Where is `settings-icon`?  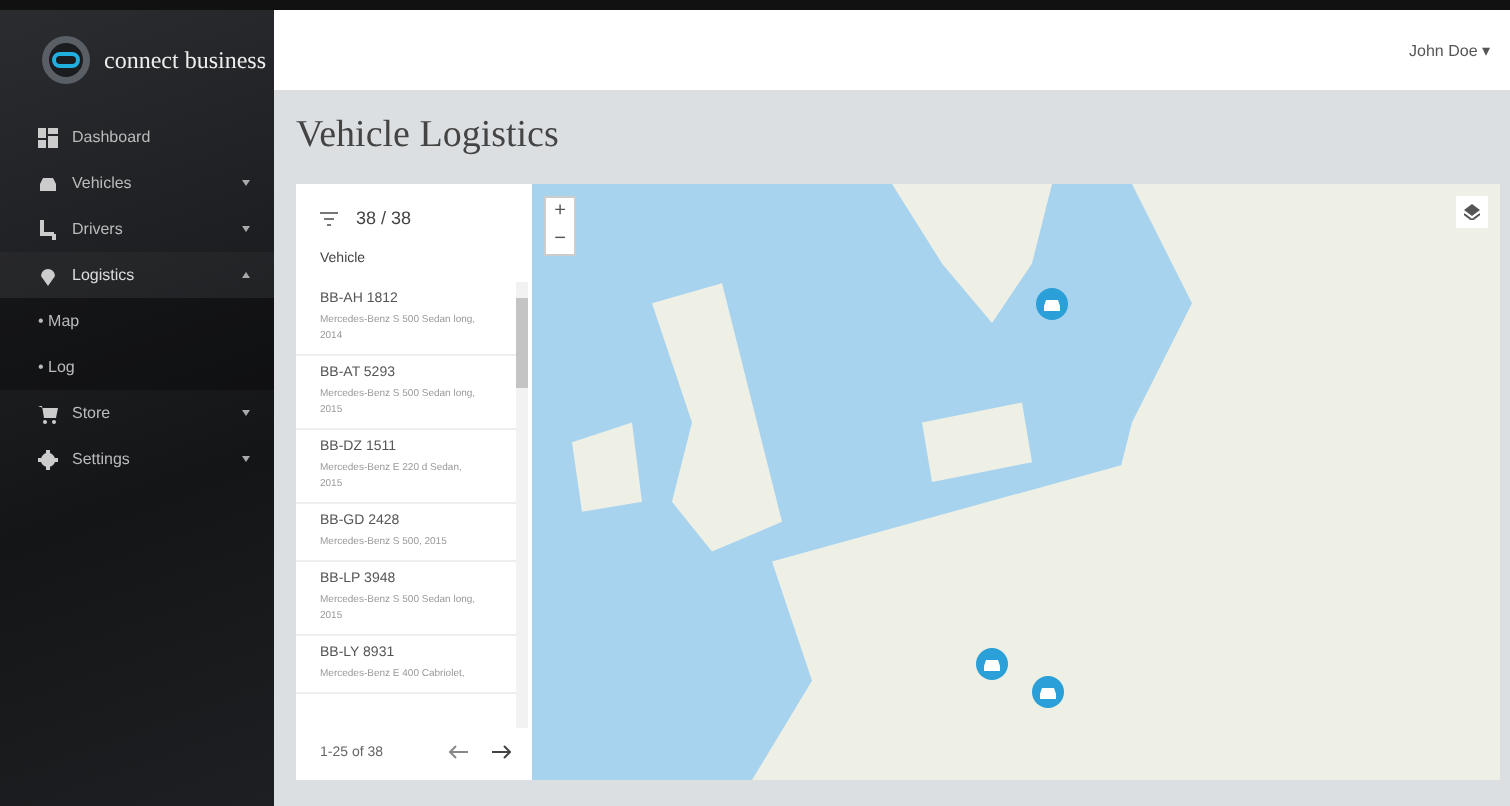 settings-icon is located at coordinates (48, 459).